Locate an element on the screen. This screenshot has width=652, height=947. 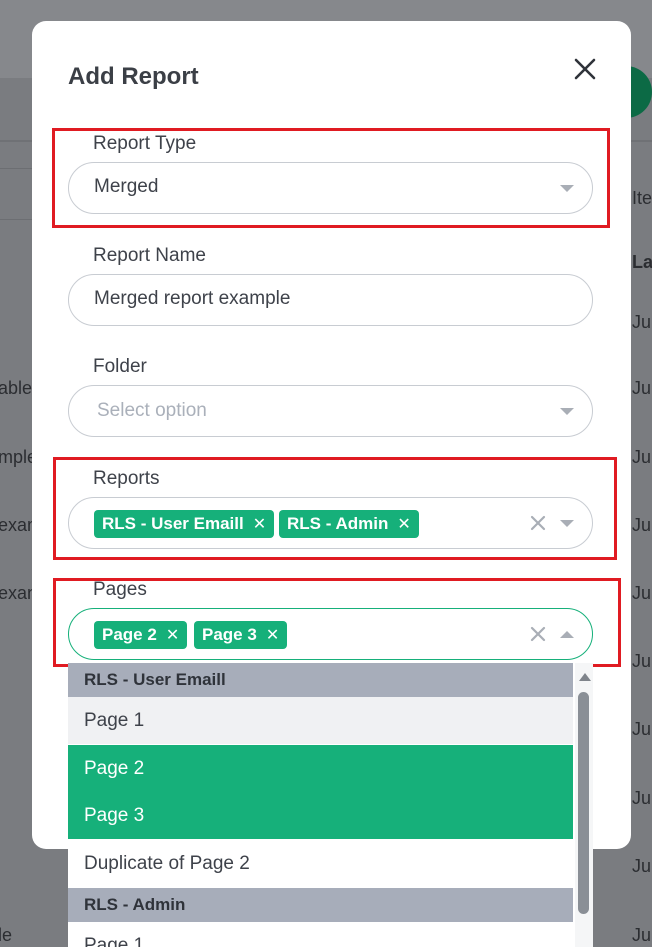
scroll-up-icon is located at coordinates (585, 677).